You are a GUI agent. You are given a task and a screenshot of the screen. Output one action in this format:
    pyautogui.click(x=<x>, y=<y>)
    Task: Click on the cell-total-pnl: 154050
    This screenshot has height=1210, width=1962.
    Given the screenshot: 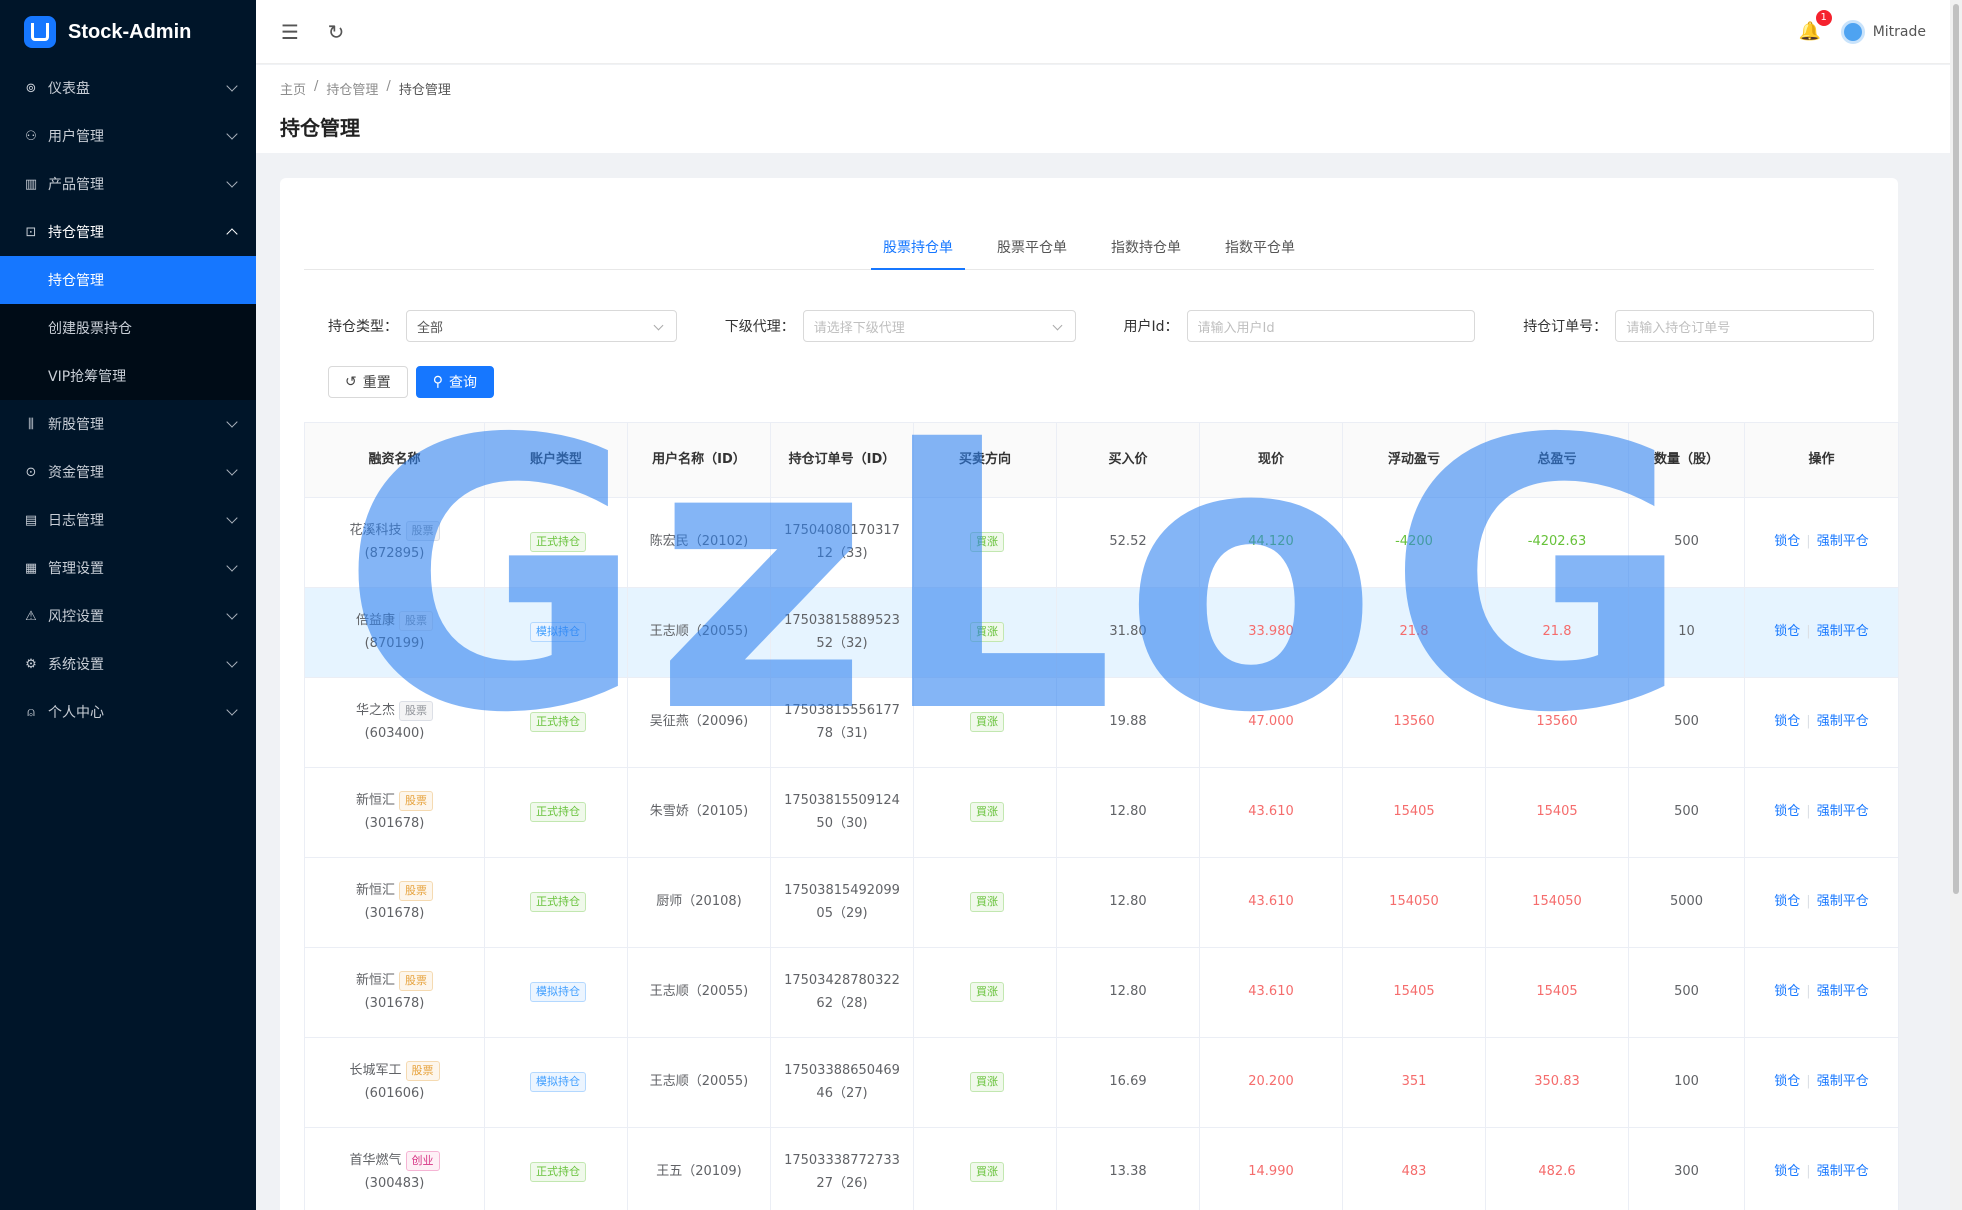 What is the action you would take?
    pyautogui.click(x=1557, y=902)
    